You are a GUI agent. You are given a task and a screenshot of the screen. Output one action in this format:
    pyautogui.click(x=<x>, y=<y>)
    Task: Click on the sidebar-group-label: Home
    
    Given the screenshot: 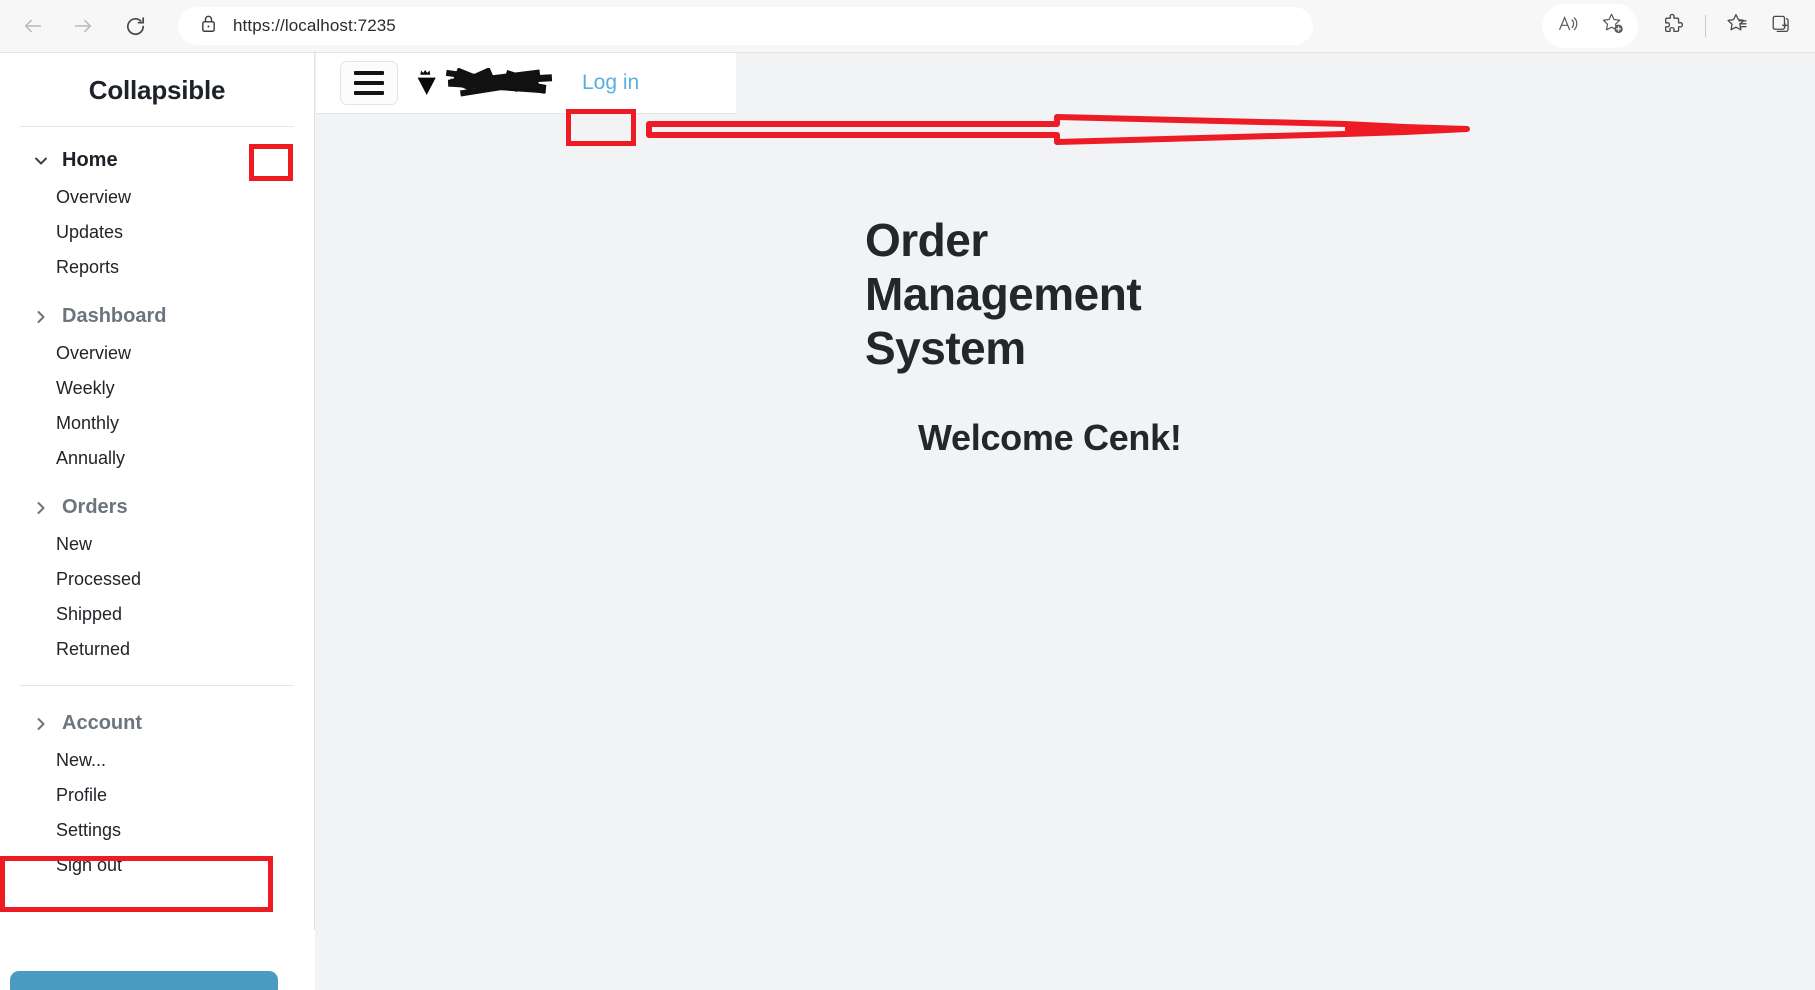 What is the action you would take?
    pyautogui.click(x=90, y=160)
    